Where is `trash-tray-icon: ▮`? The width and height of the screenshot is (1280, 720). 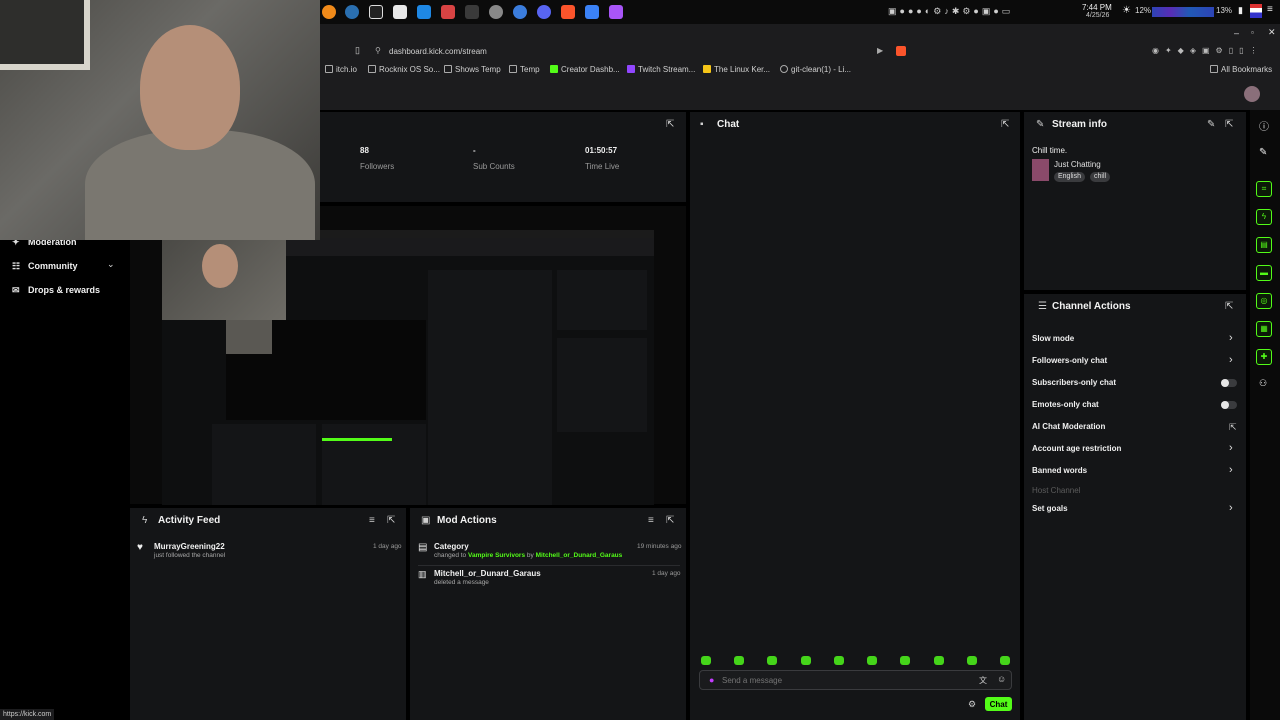
trash-tray-icon: ▮ is located at coordinates (1240, 10).